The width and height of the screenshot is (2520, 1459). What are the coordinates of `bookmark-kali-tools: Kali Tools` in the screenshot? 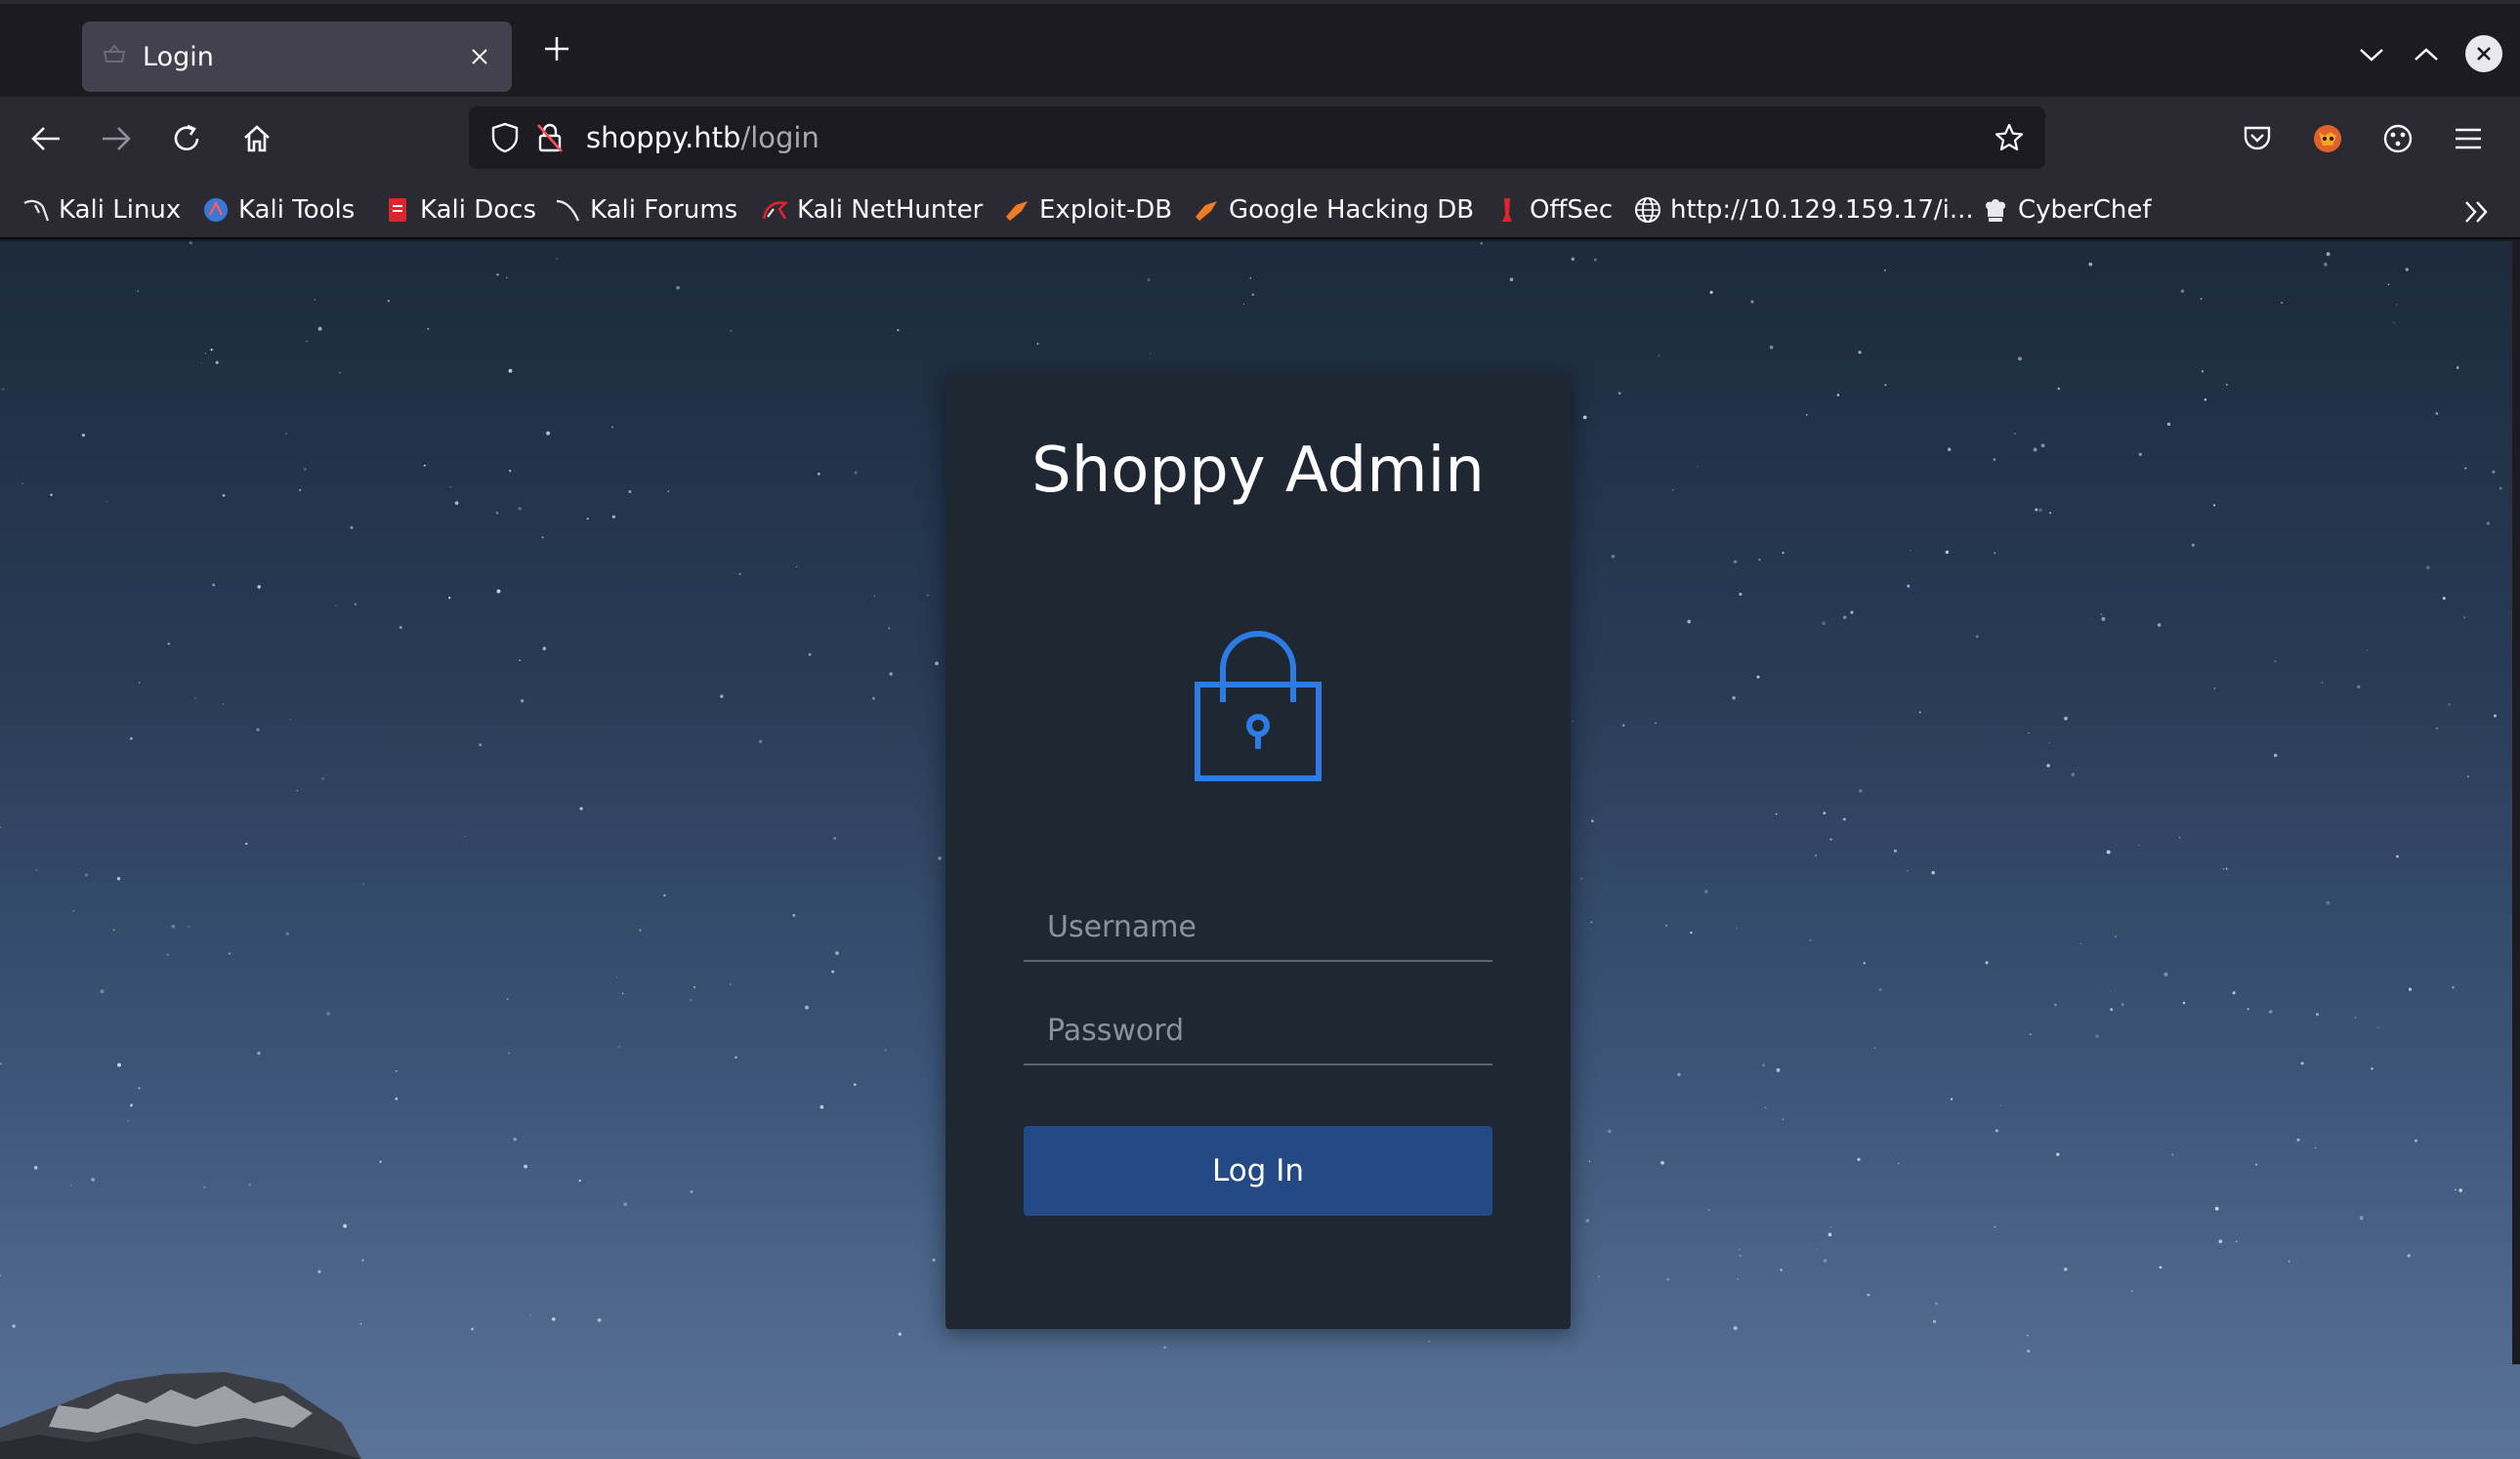 It's located at (278, 209).